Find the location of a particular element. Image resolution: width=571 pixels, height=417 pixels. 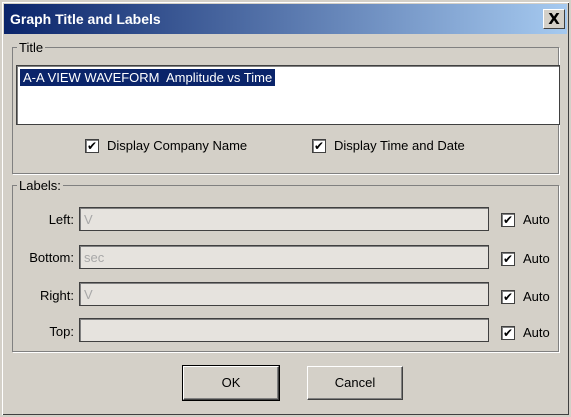

title-group-legend: Title is located at coordinates (31, 47).